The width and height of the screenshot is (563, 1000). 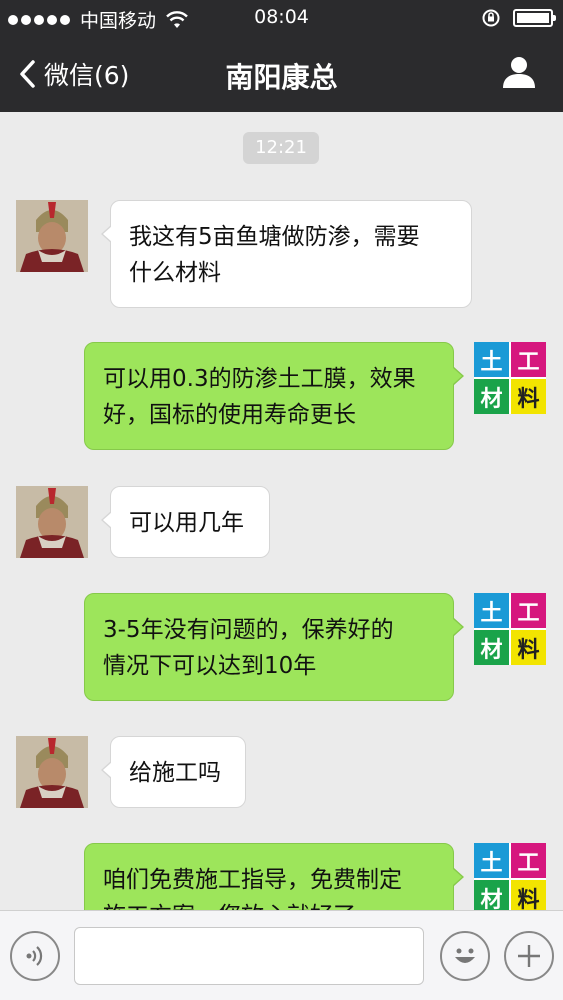 I want to click on battery-icon, so click(x=534, y=18).